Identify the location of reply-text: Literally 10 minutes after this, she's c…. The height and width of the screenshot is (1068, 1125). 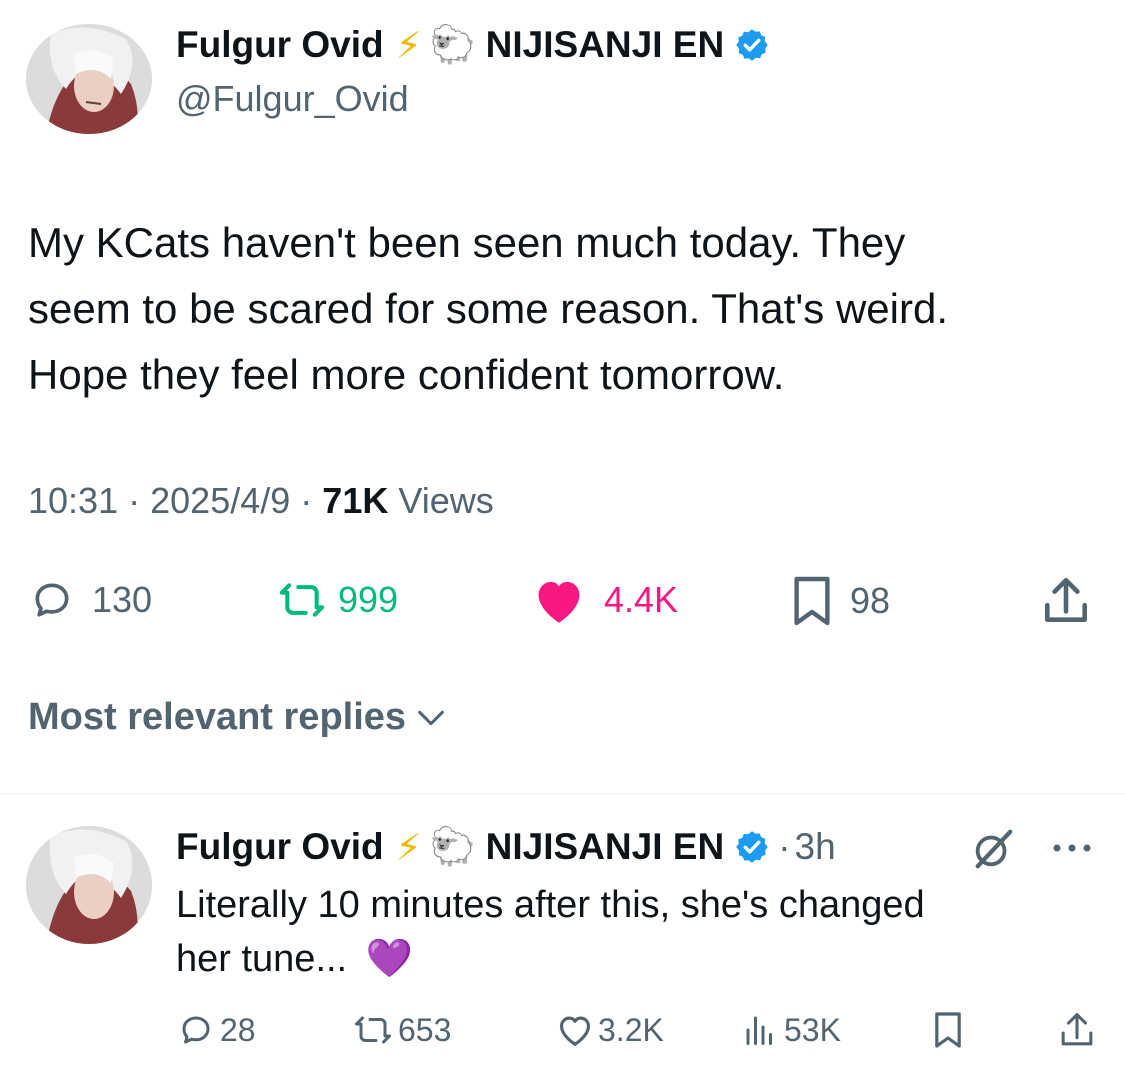
(550, 932).